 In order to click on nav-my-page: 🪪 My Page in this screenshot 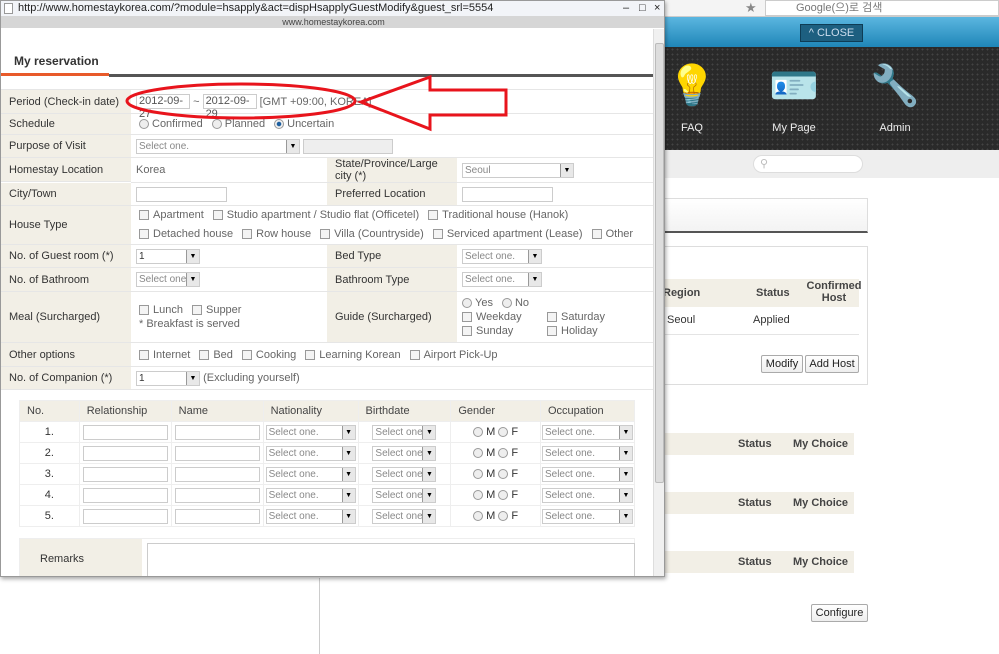, I will do `click(794, 96)`.